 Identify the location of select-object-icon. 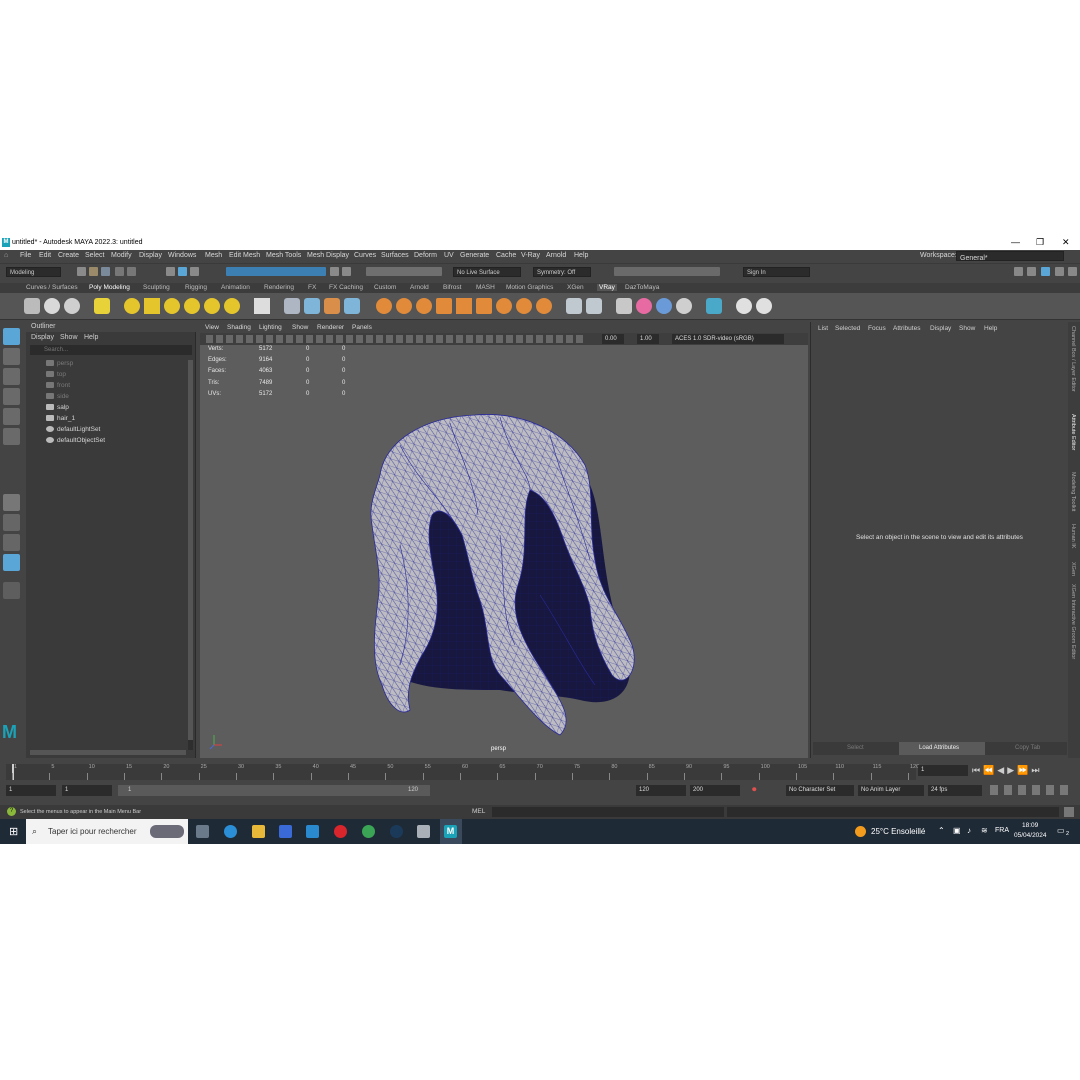
(182, 271).